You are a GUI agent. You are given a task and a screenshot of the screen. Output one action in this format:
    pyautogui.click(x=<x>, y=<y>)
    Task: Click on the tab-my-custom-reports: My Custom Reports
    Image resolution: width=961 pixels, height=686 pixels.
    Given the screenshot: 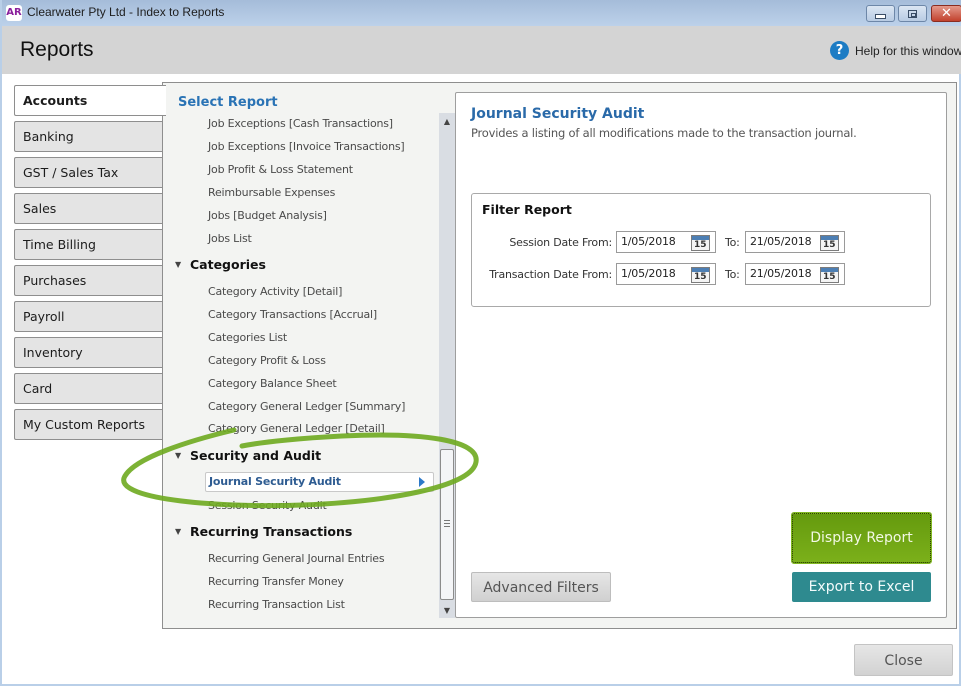 What is the action you would take?
    pyautogui.click(x=89, y=424)
    